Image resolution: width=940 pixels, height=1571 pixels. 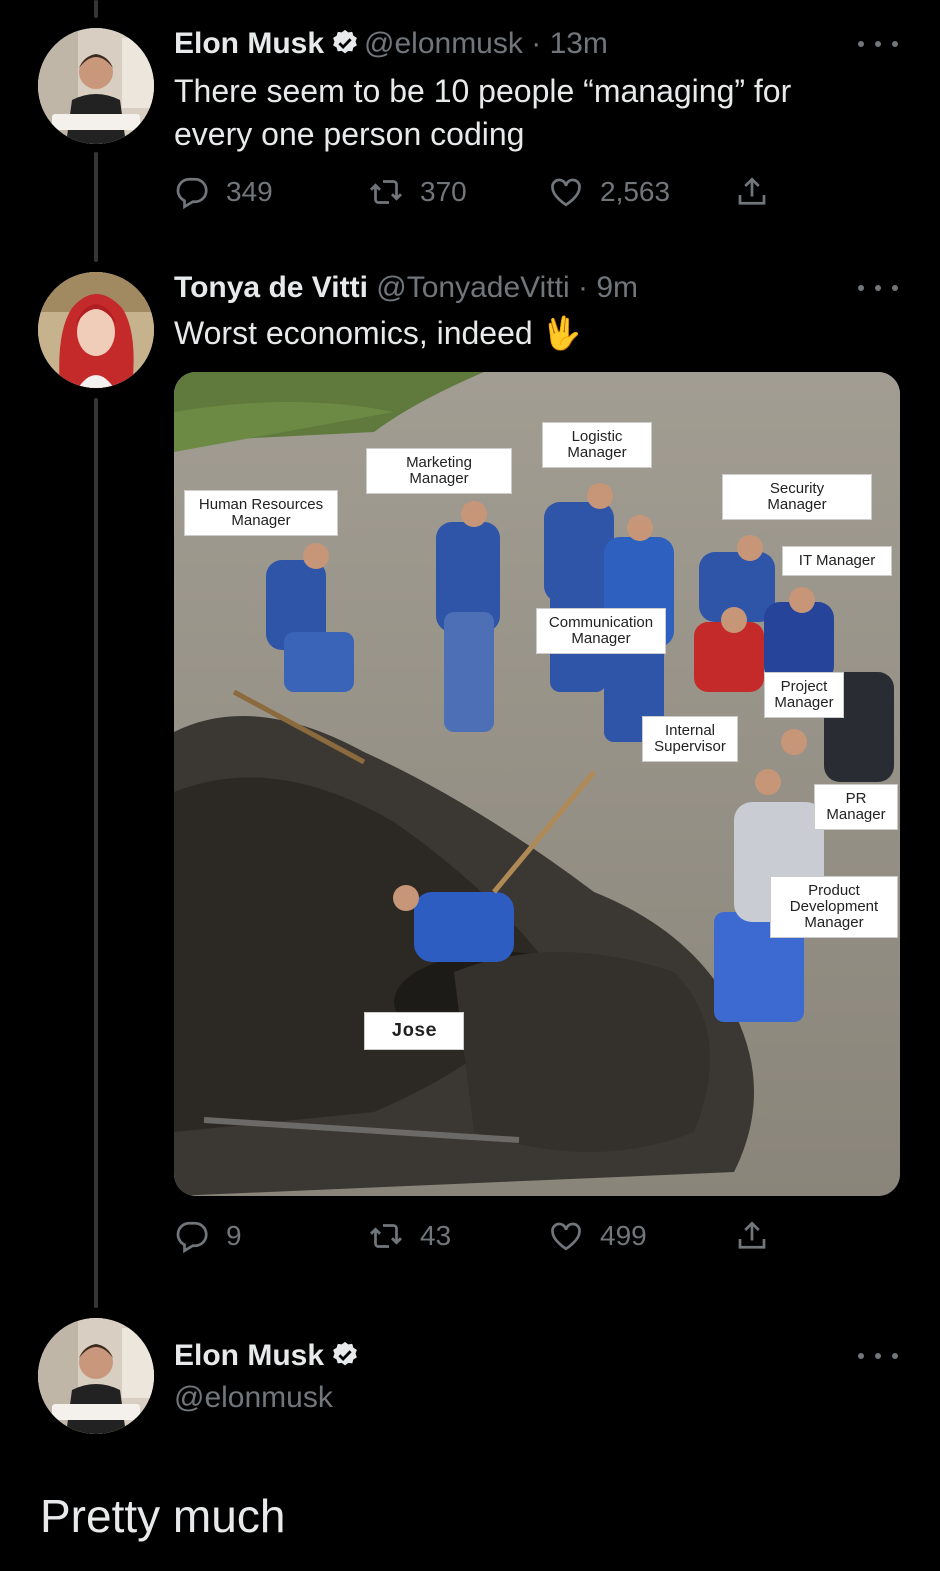 I want to click on like-button: 499, so click(x=597, y=1236).